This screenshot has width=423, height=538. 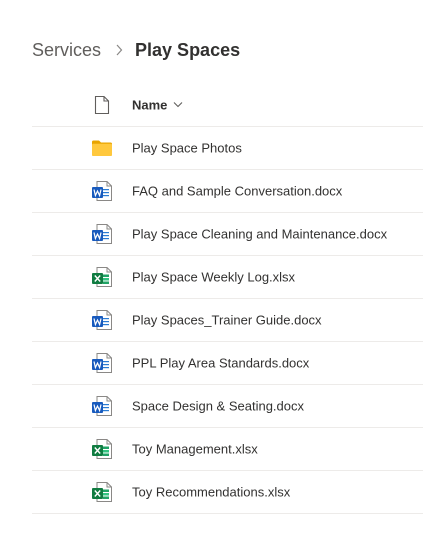 I want to click on file-name: Toy Recommendations.xlsx, so click(x=211, y=492).